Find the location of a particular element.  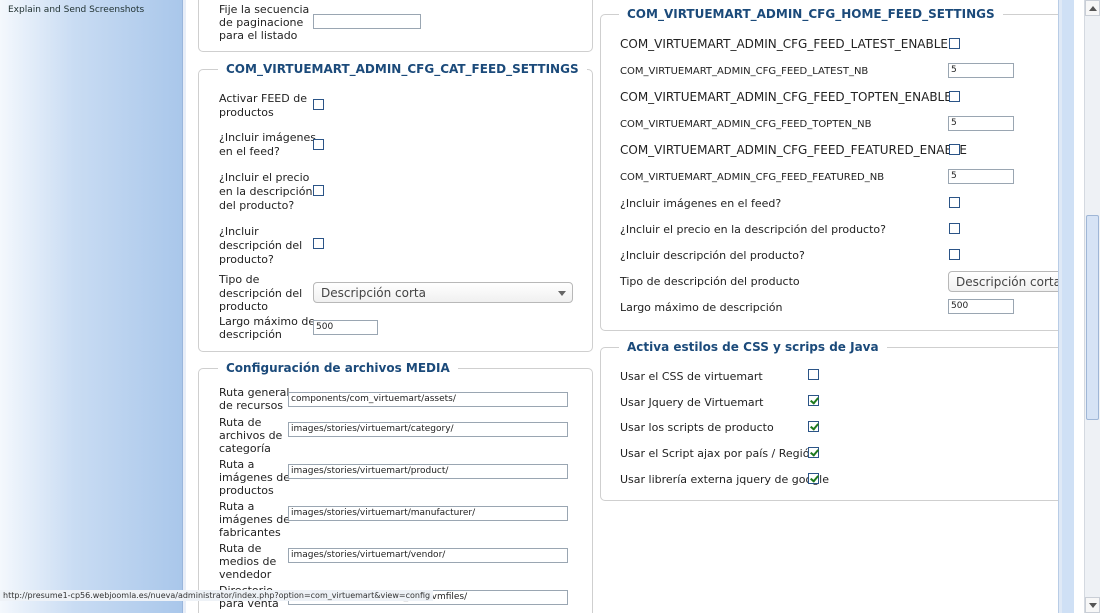

pagination-label-1: Fije la secuencia is located at coordinates (264, 9).